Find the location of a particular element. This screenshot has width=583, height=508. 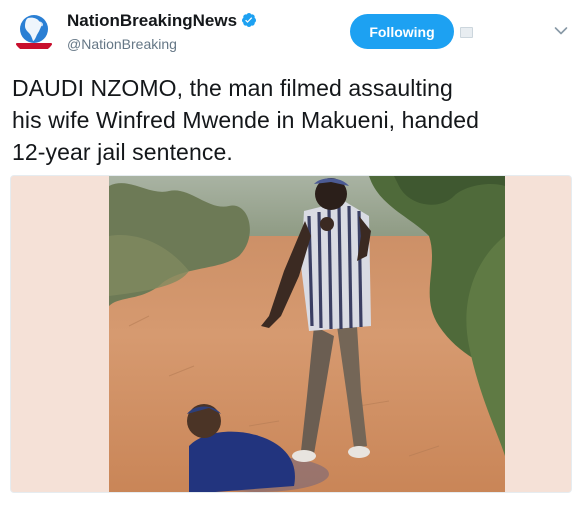

verified-badge-icon is located at coordinates (249, 22).